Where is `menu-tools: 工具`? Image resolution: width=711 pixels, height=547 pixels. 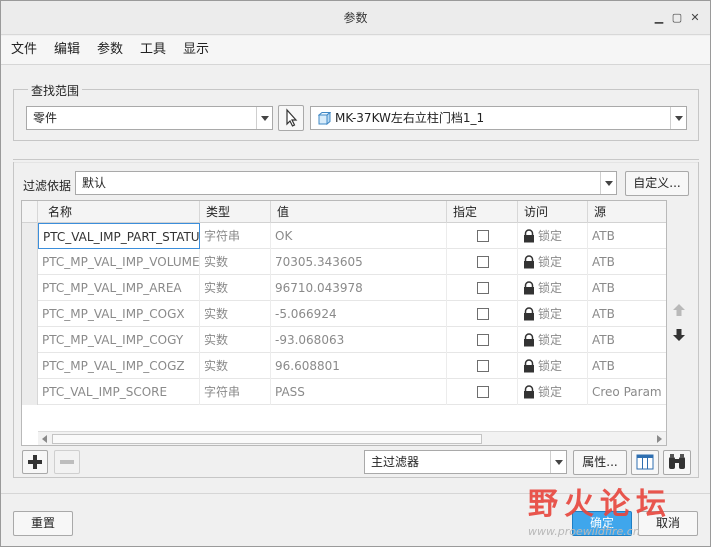 menu-tools: 工具 is located at coordinates (153, 50).